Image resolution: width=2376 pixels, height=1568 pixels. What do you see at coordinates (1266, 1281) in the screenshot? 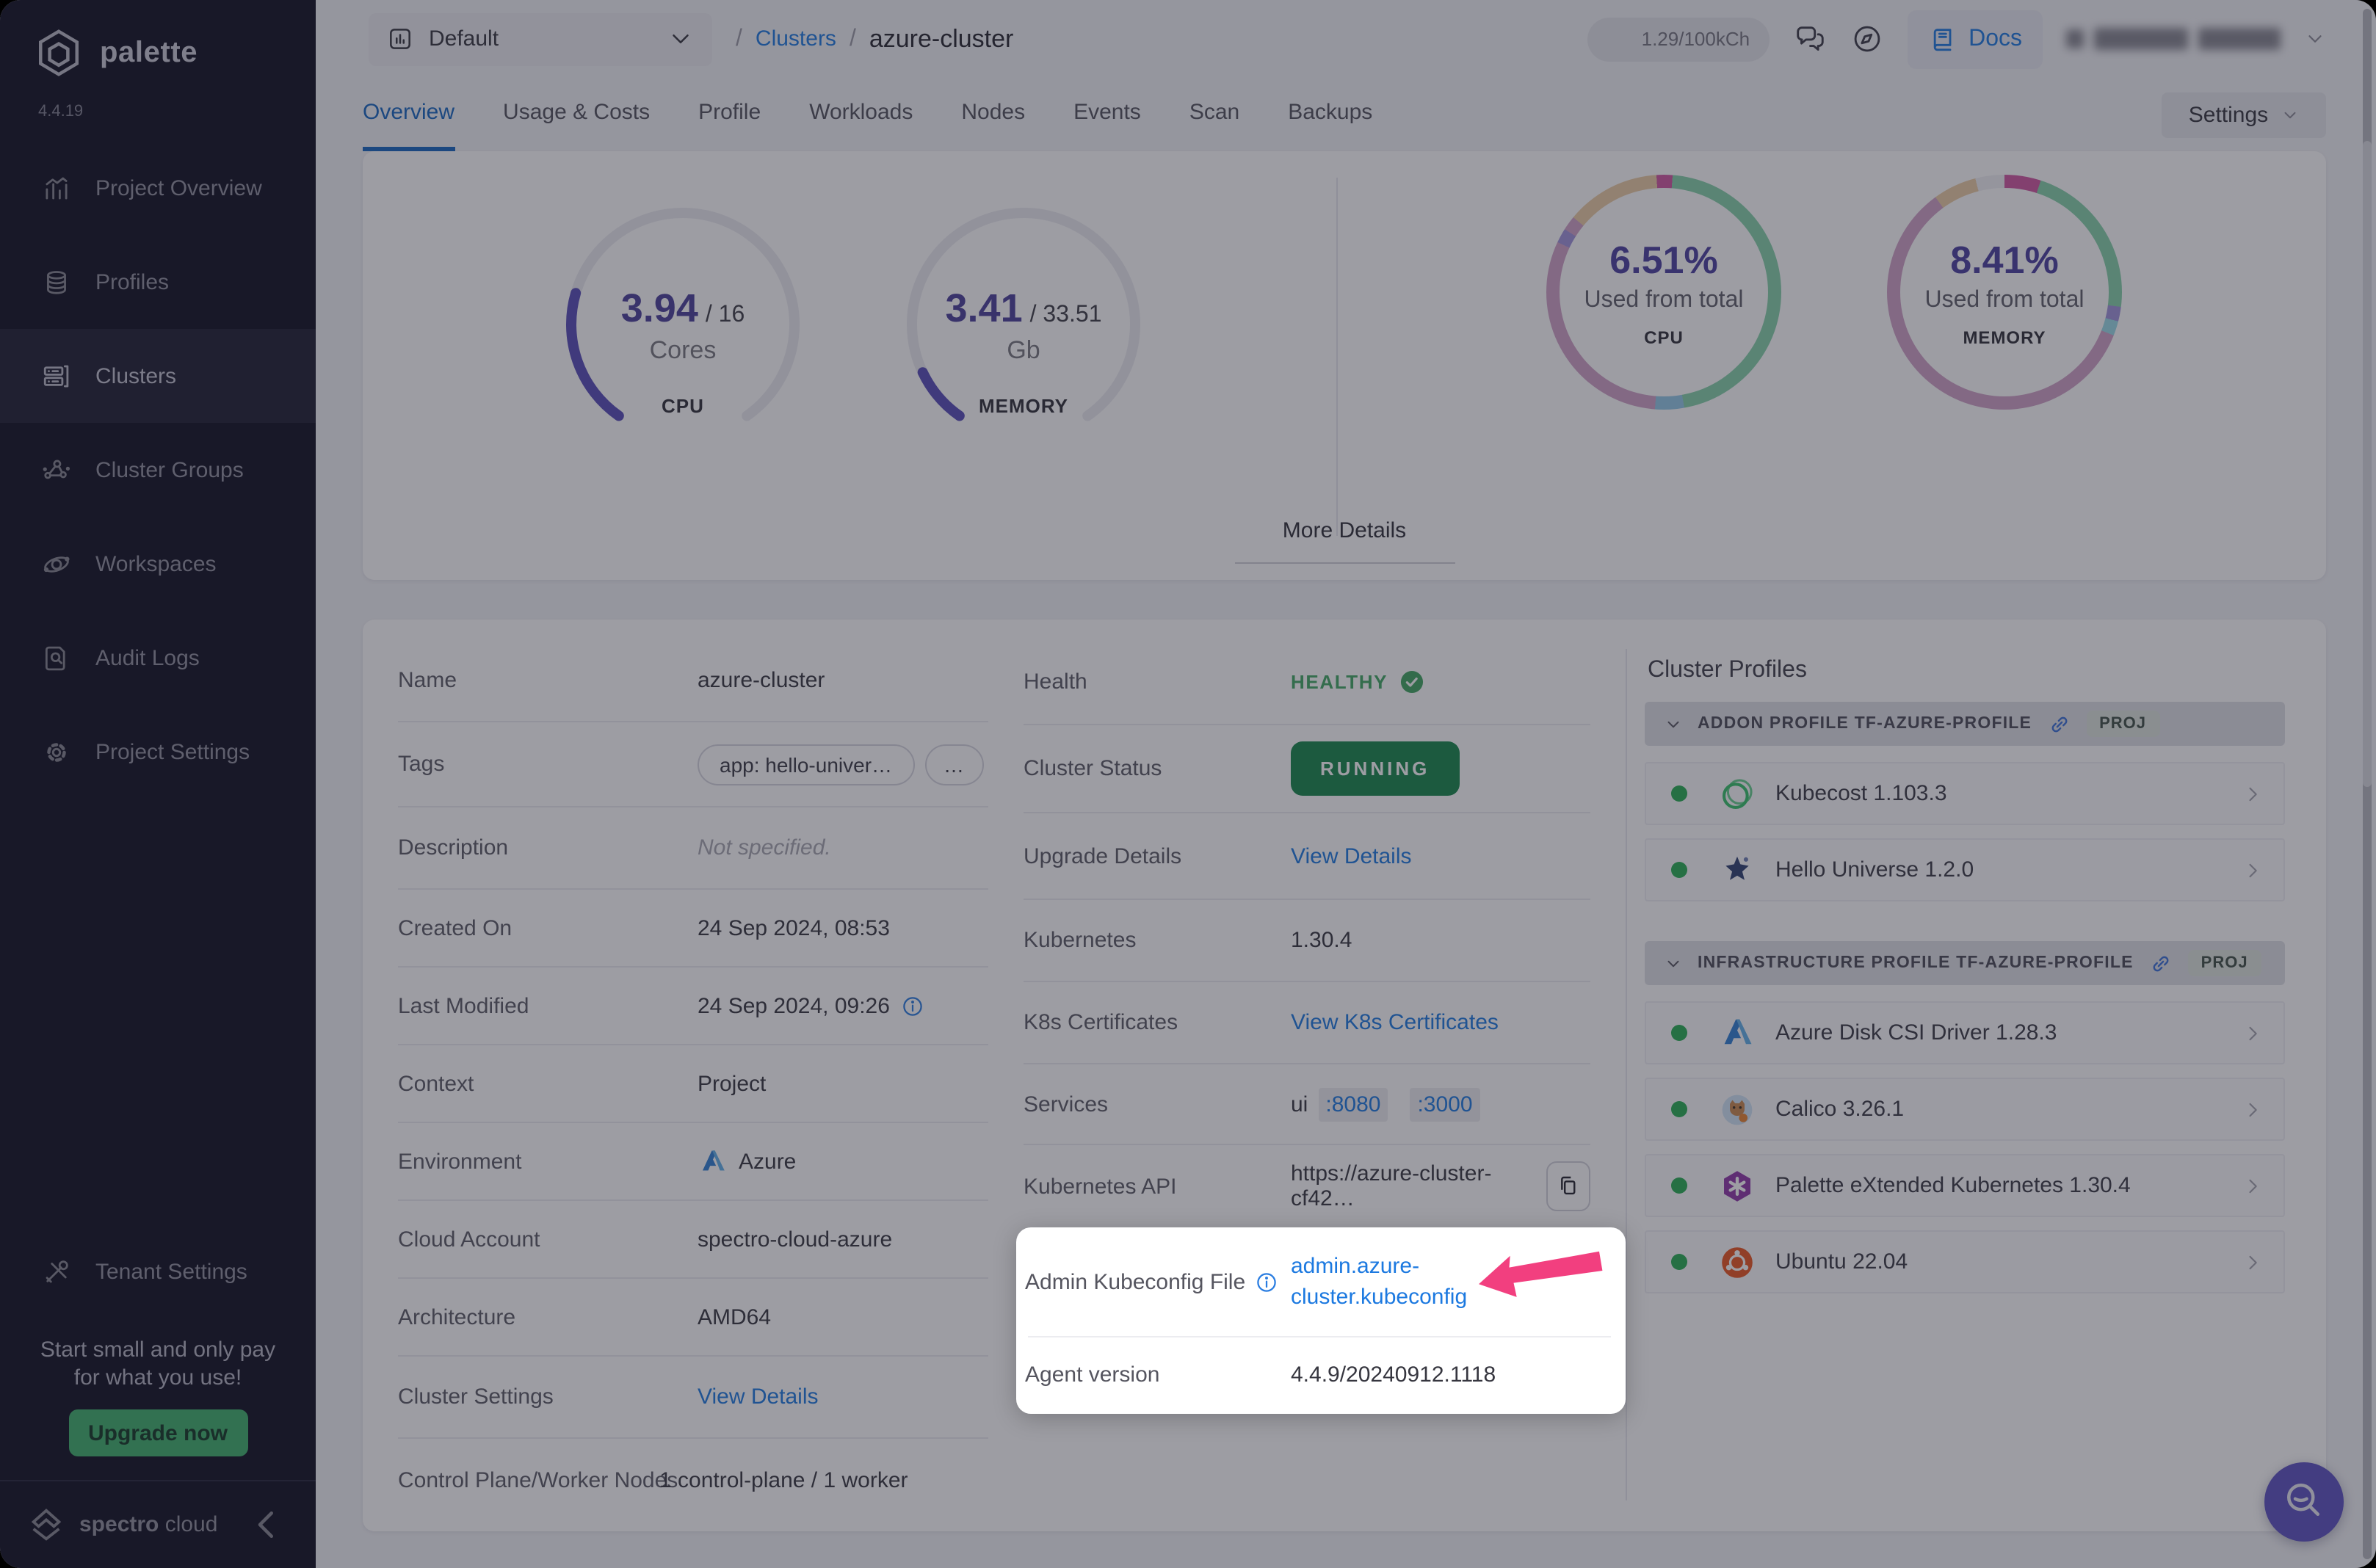
I see `info-icon` at bounding box center [1266, 1281].